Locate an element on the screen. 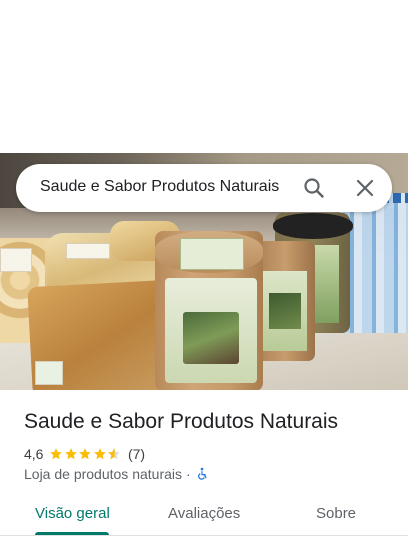 This screenshot has height=544, width=408. rating-stars is located at coordinates (85, 454).